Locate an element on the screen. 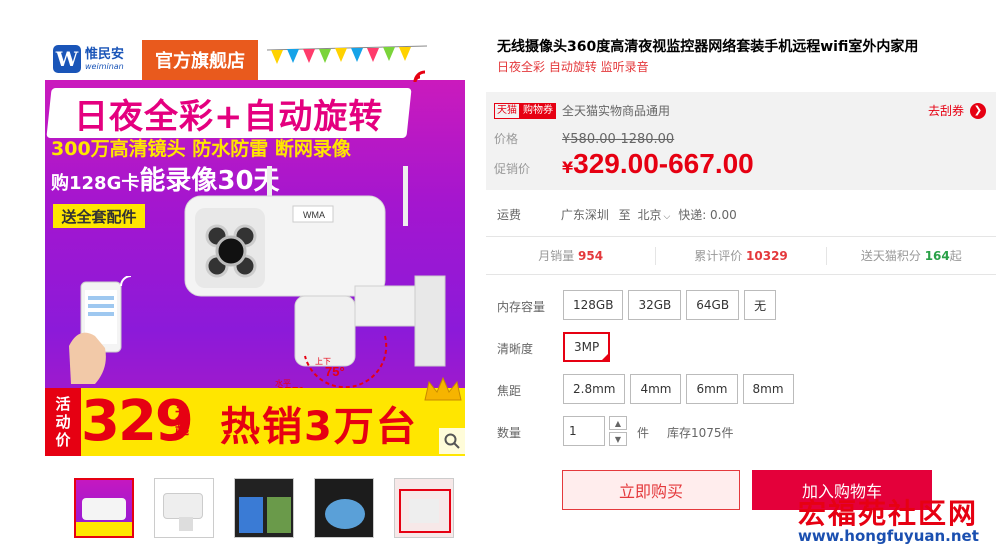 Image resolution: width=1002 pixels, height=548 pixels. shipping-express: 快递: 0.00 is located at coordinates (707, 215).